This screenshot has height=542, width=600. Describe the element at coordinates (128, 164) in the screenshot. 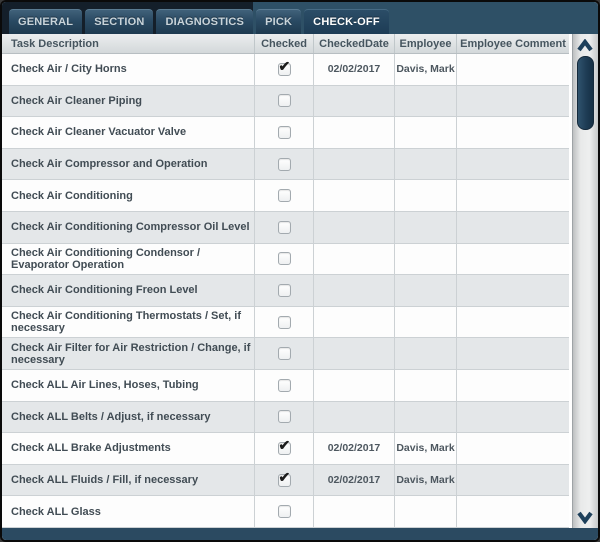

I see `task-description-cell: Check Air Compressor and Operation` at that location.